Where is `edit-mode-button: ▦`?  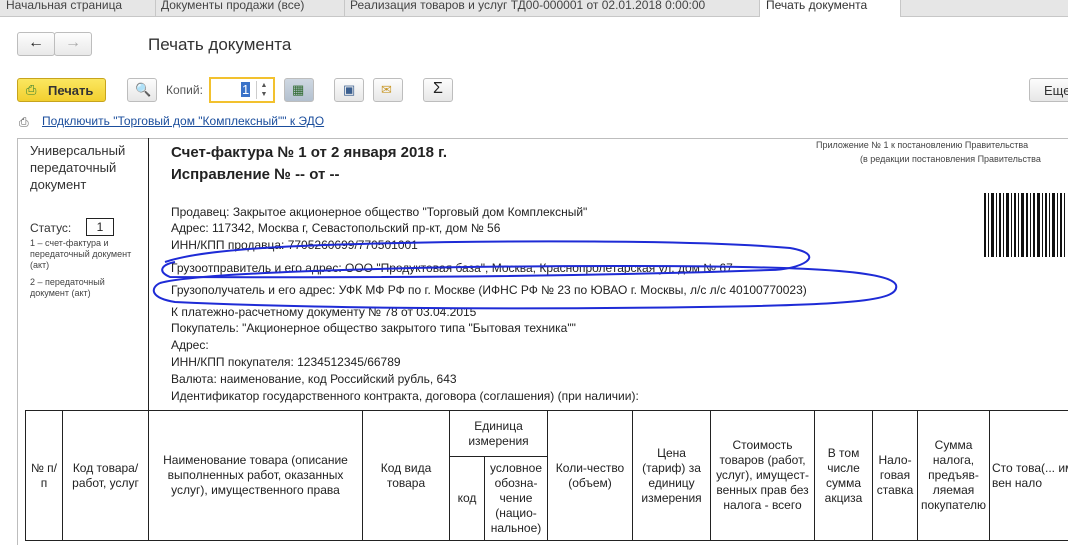
edit-mode-button: ▦ is located at coordinates (299, 90).